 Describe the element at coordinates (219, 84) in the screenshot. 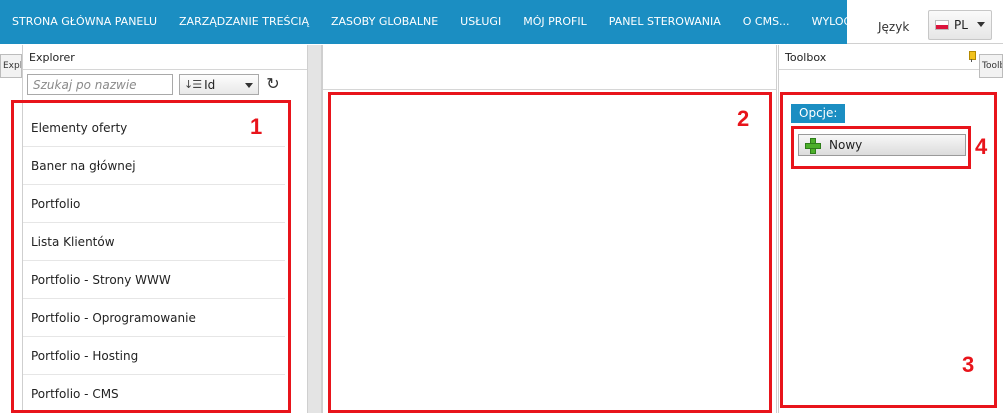

I see `sort-select: ↓☰ Id` at that location.